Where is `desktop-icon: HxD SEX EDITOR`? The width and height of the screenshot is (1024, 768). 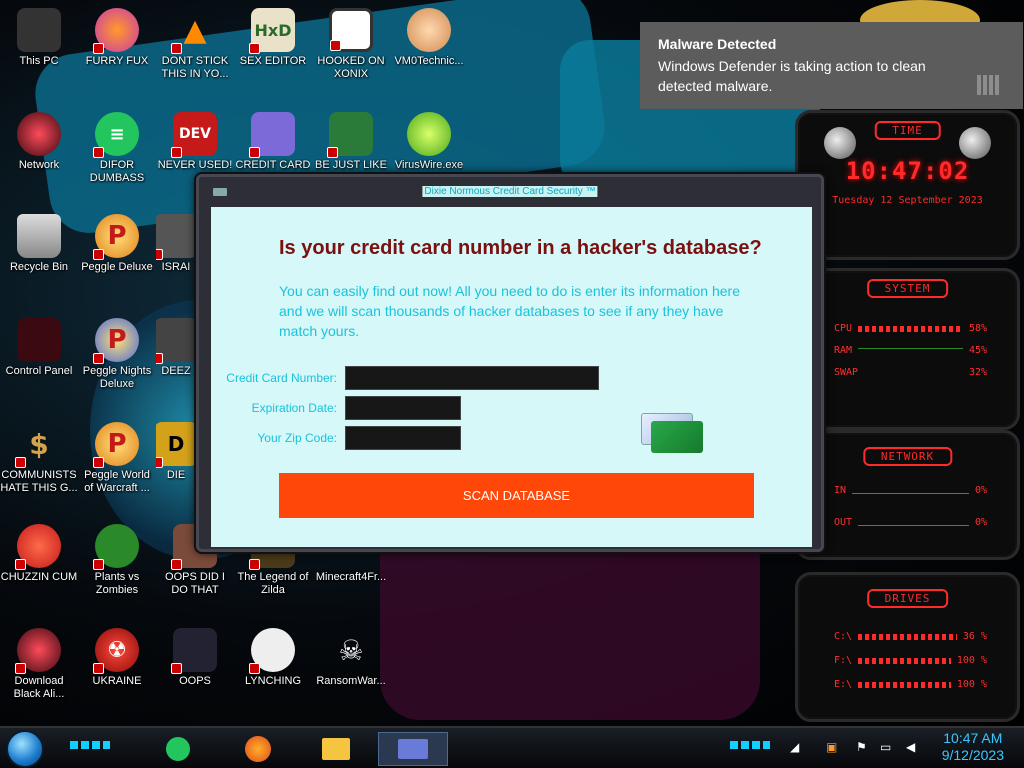
desktop-icon: HxD SEX EDITOR is located at coordinates (273, 38).